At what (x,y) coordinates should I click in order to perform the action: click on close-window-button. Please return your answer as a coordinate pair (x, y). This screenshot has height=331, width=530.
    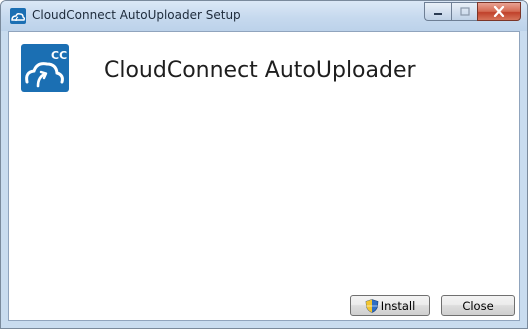
    Looking at the image, I should click on (499, 11).